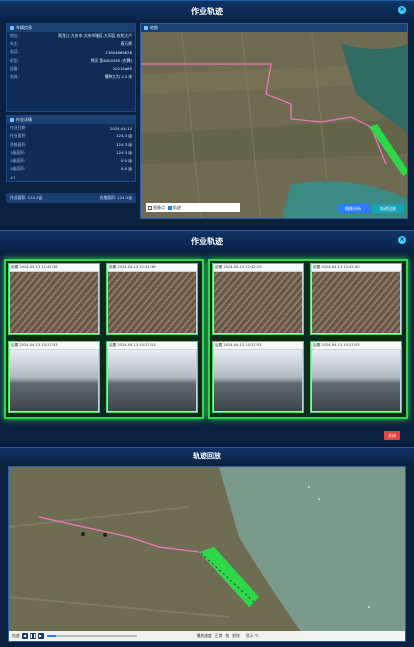 The image size is (414, 647). I want to click on panel-title: 轨迹回放, so click(207, 456).